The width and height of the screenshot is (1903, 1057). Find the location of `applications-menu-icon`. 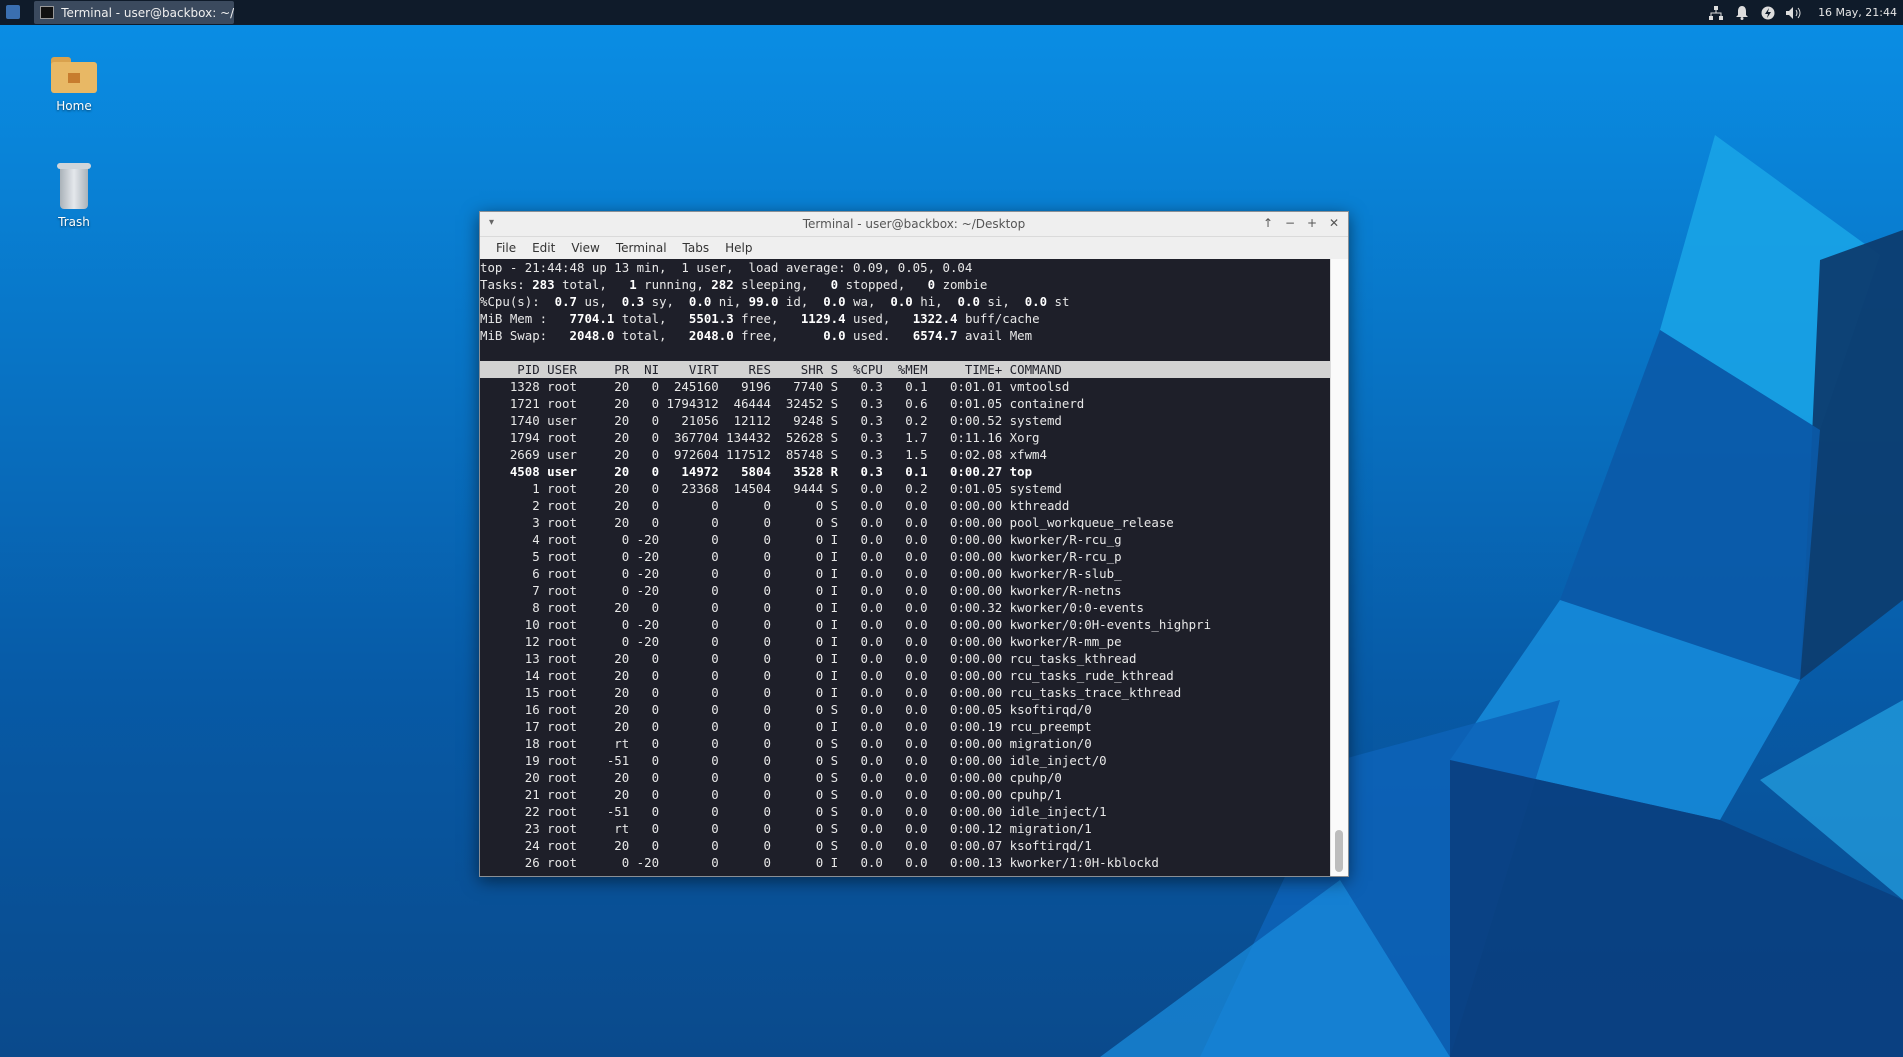

applications-menu-icon is located at coordinates (13, 12).